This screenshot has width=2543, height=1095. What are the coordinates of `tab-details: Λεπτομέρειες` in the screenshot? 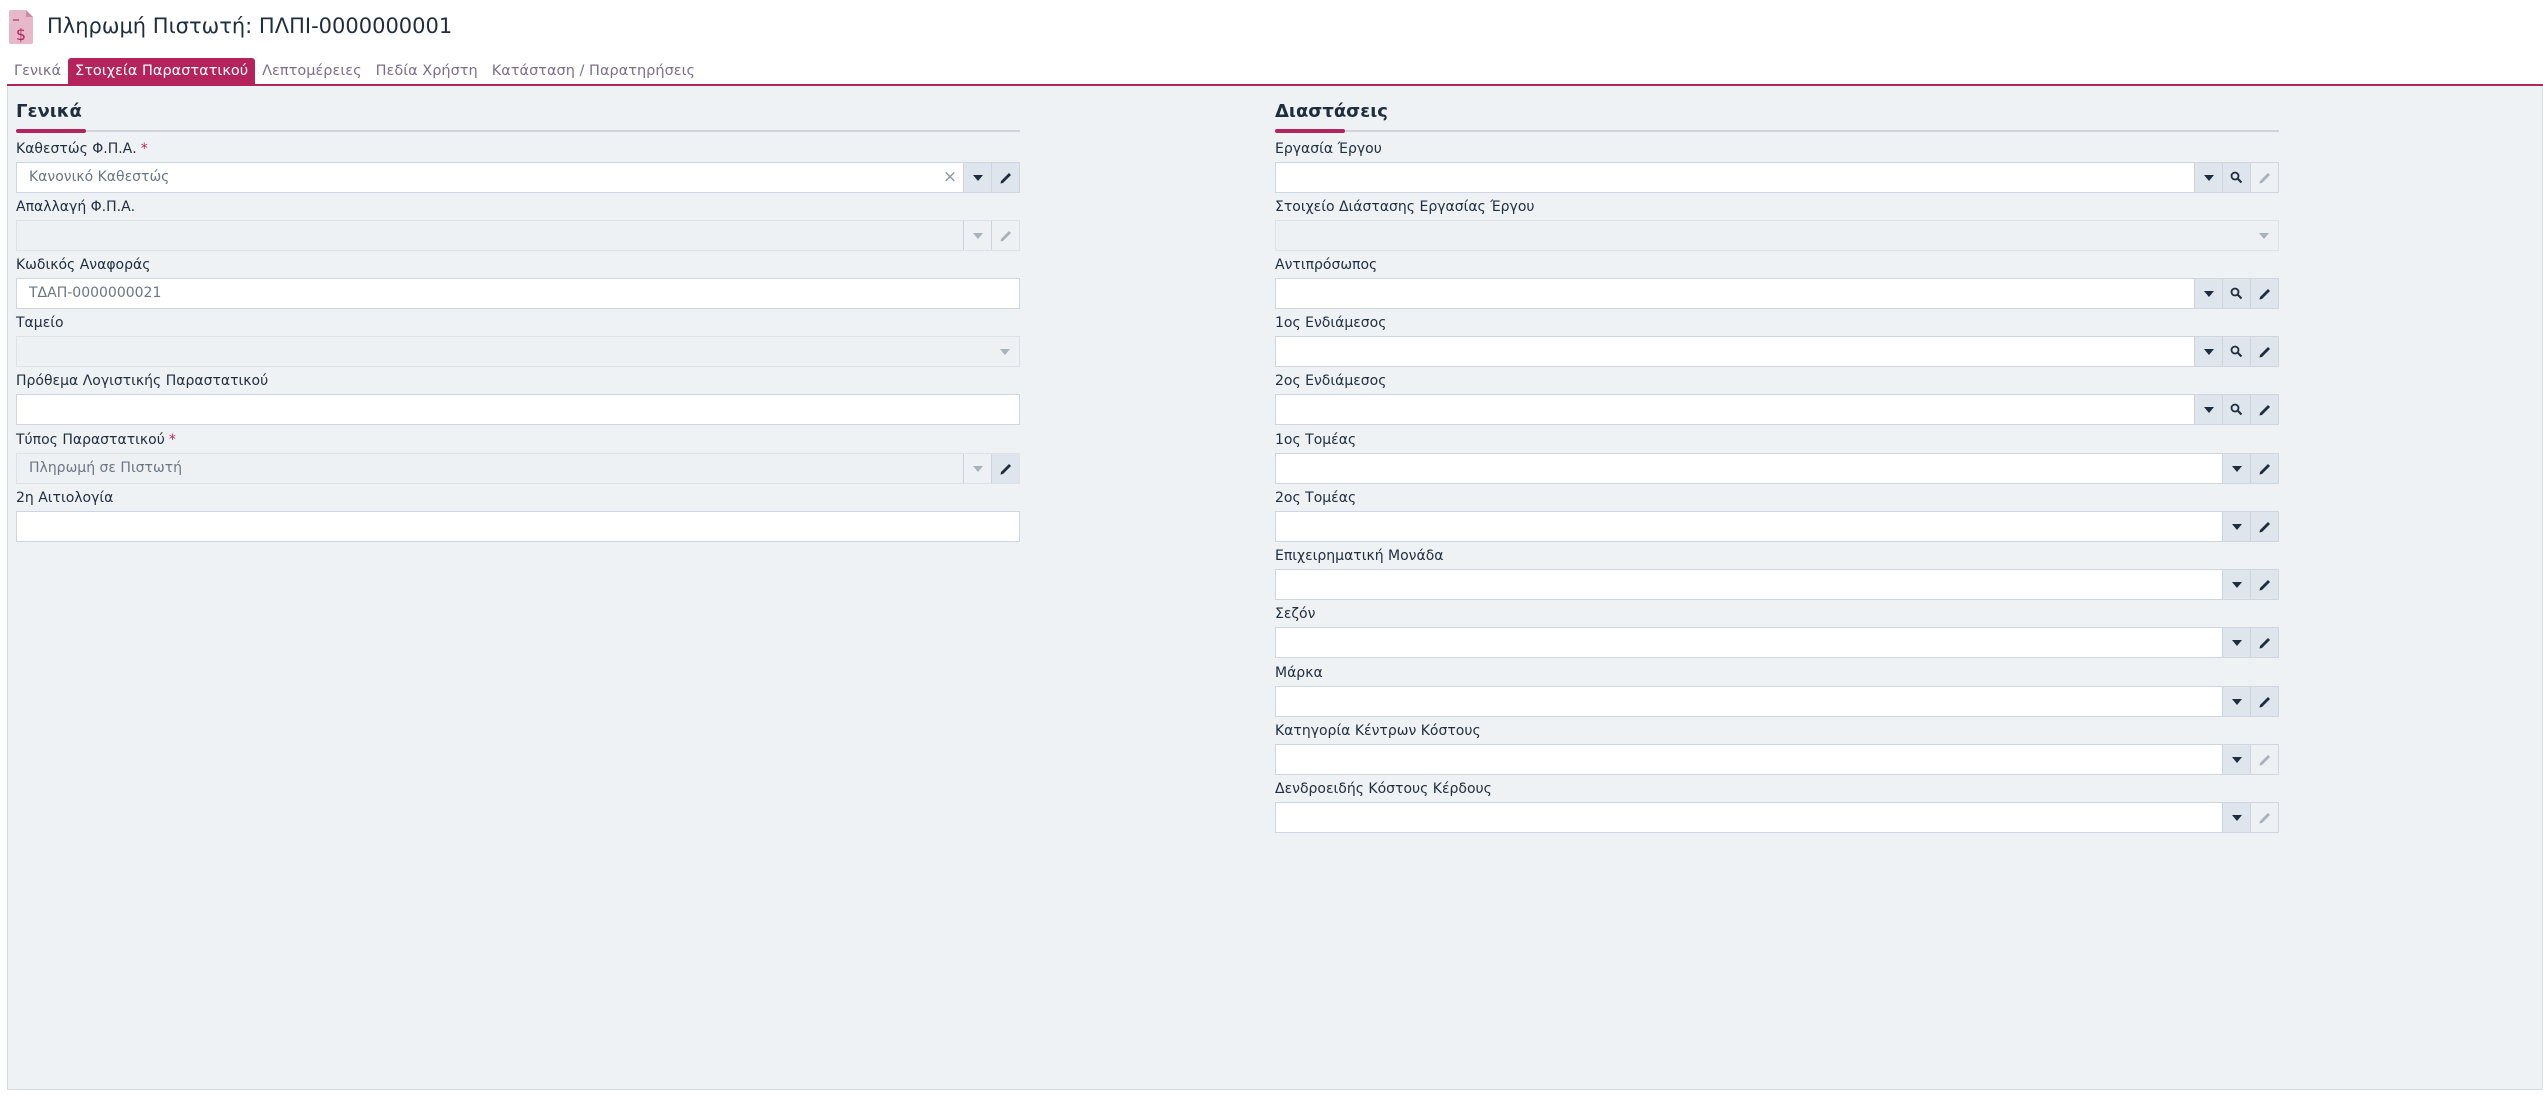 It's located at (311, 71).